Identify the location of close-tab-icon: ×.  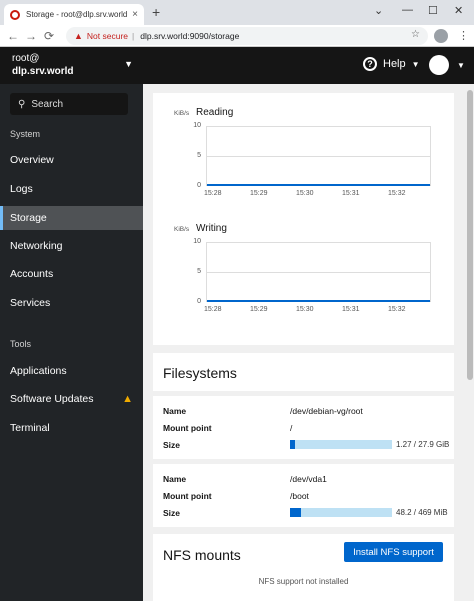
(135, 14).